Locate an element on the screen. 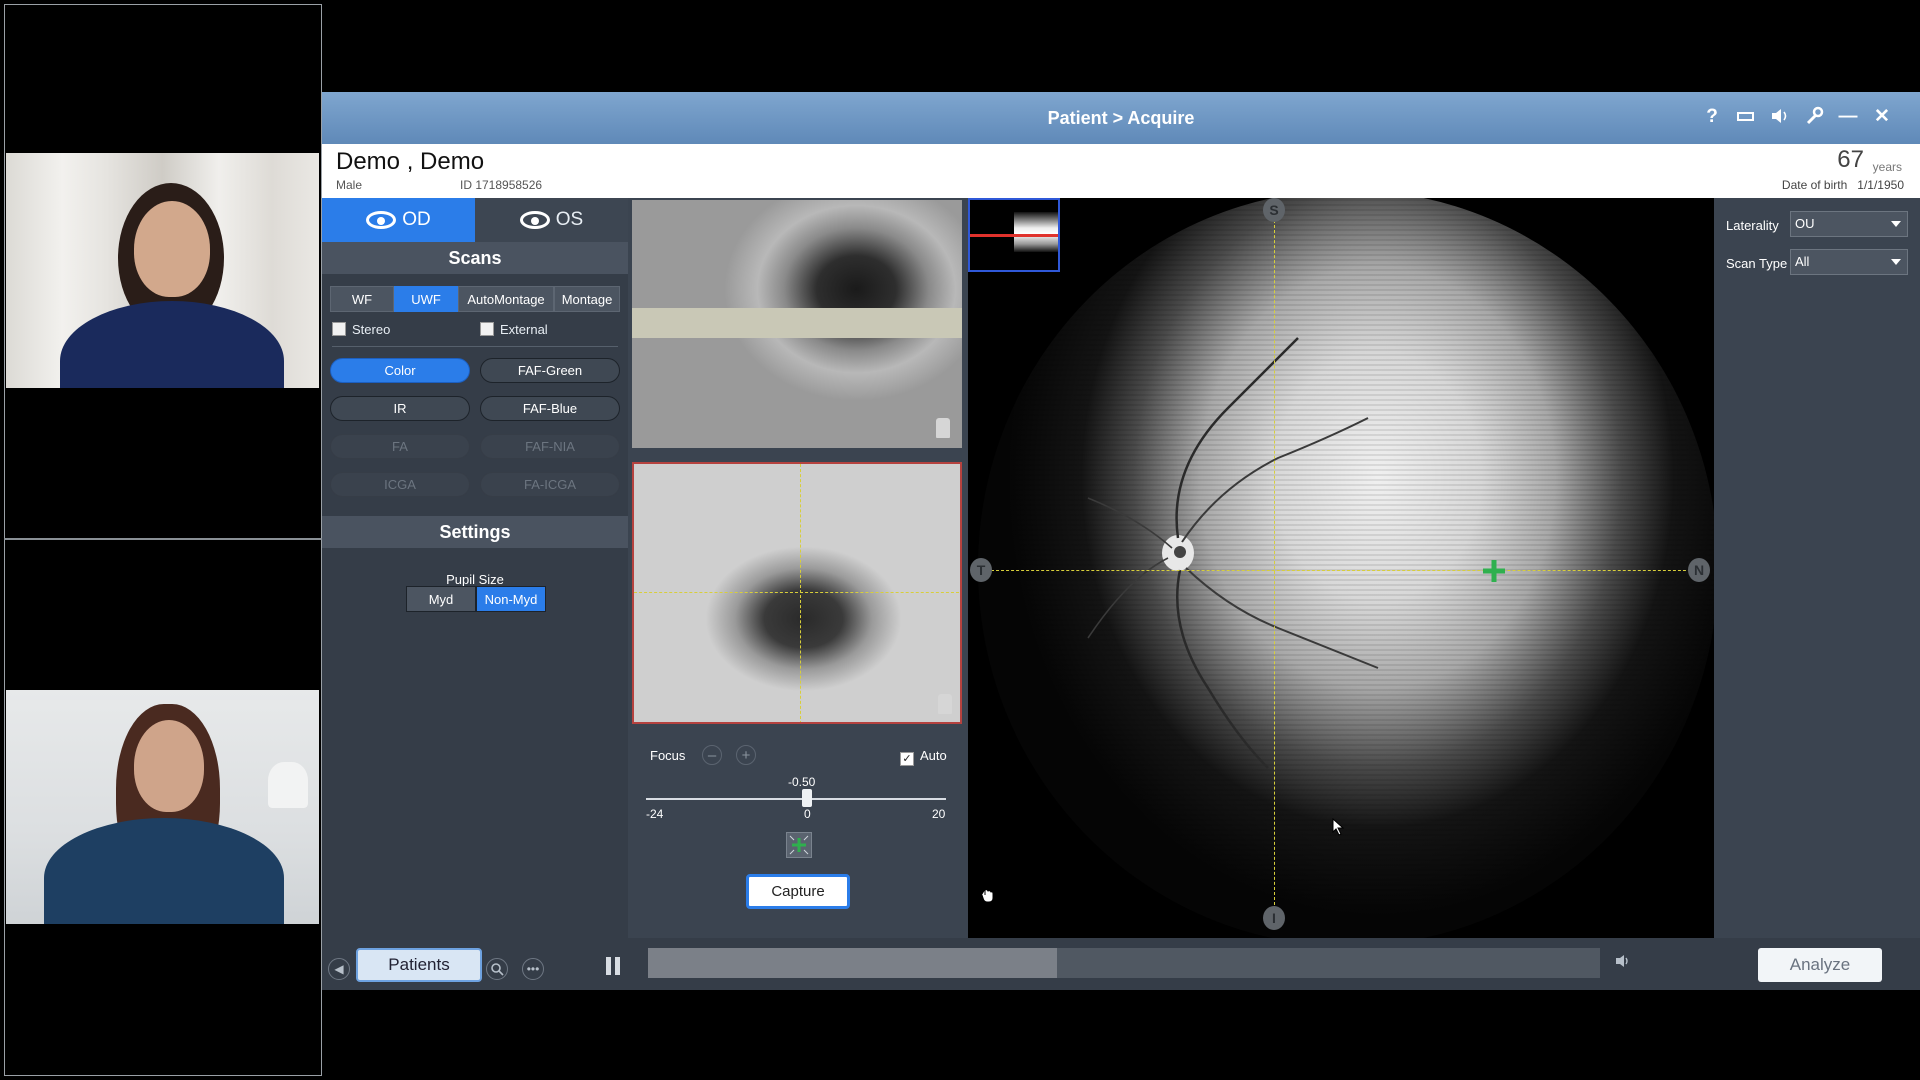 Image resolution: width=1920 pixels, height=1080 pixels. scan-type-select: All is located at coordinates (1849, 262).